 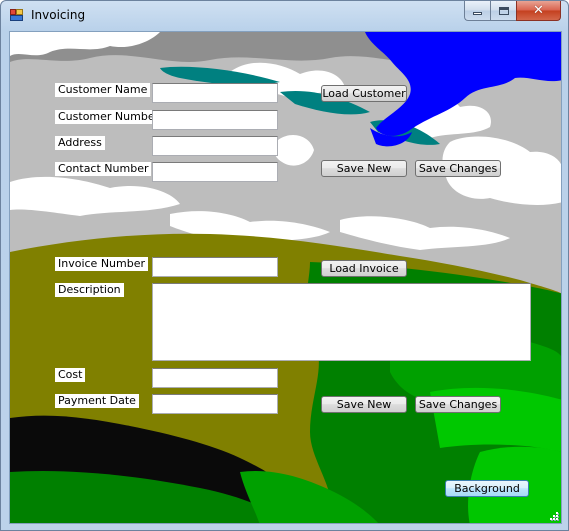 I want to click on cost-field, so click(x=215, y=378).